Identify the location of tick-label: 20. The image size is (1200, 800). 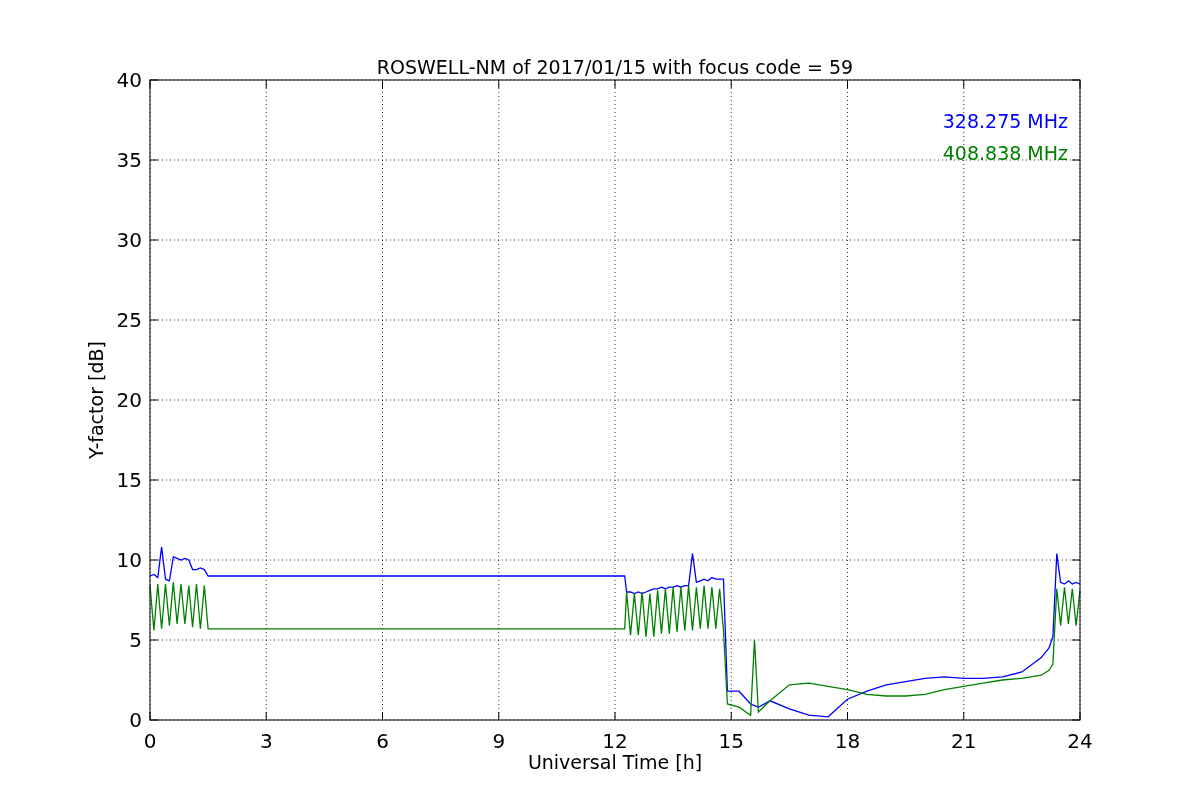
(129, 400).